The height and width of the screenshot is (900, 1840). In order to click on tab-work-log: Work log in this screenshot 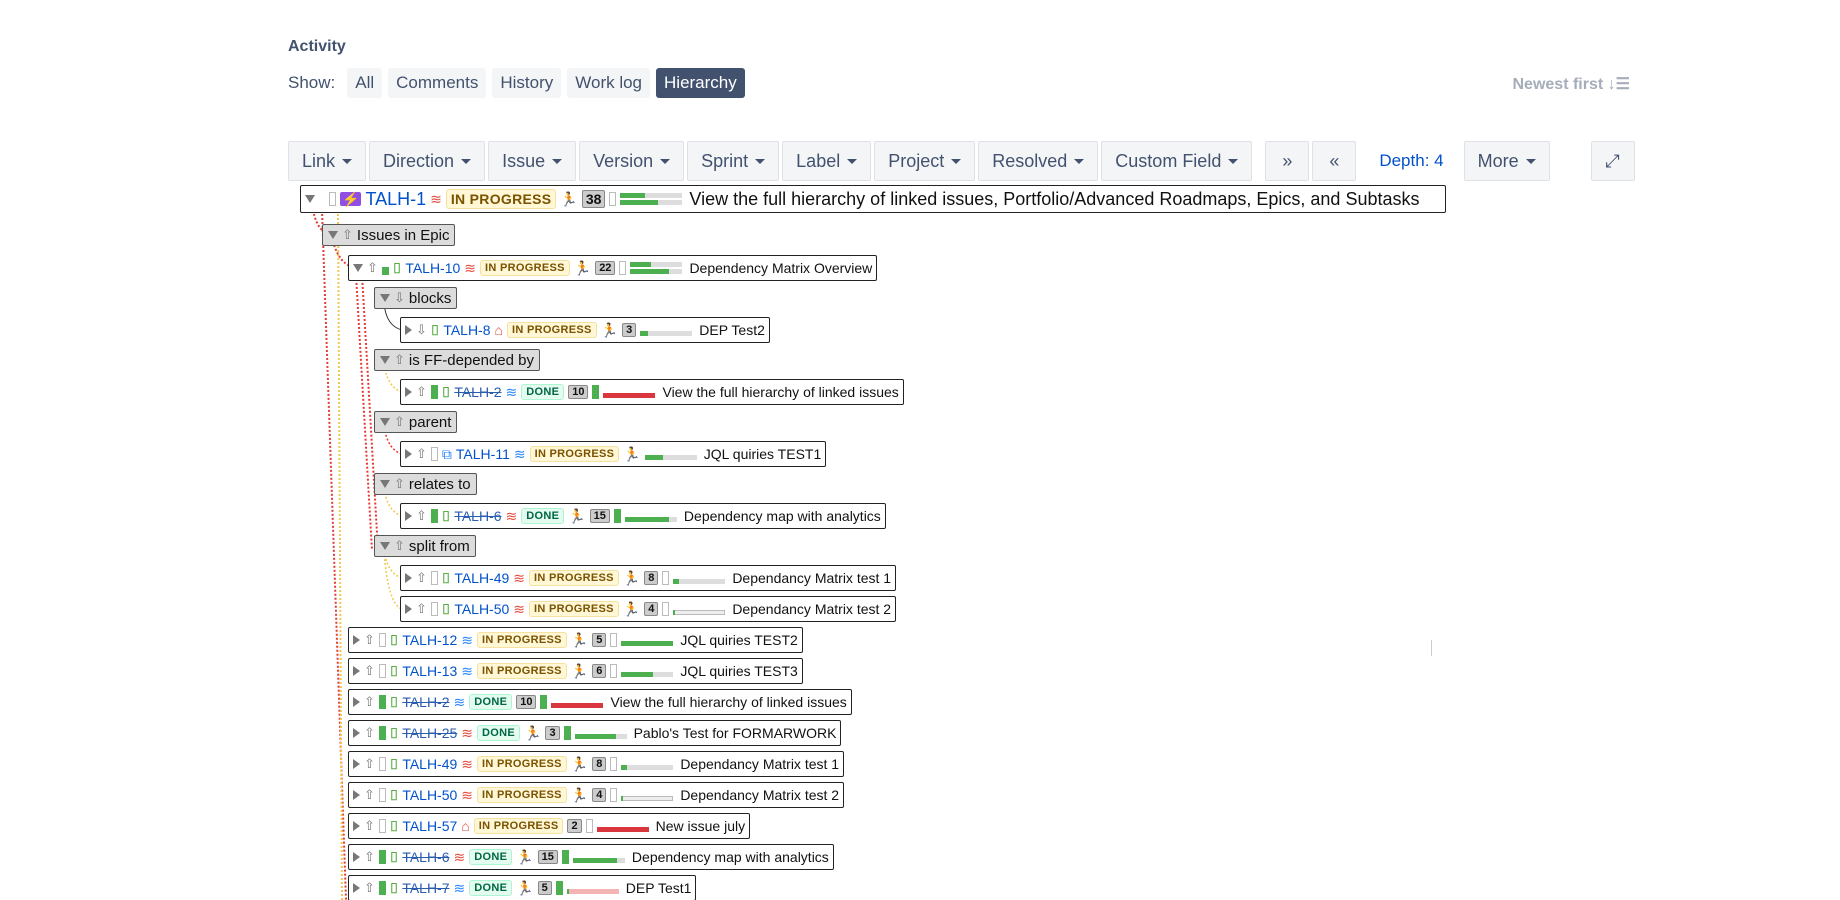, I will do `click(609, 83)`.